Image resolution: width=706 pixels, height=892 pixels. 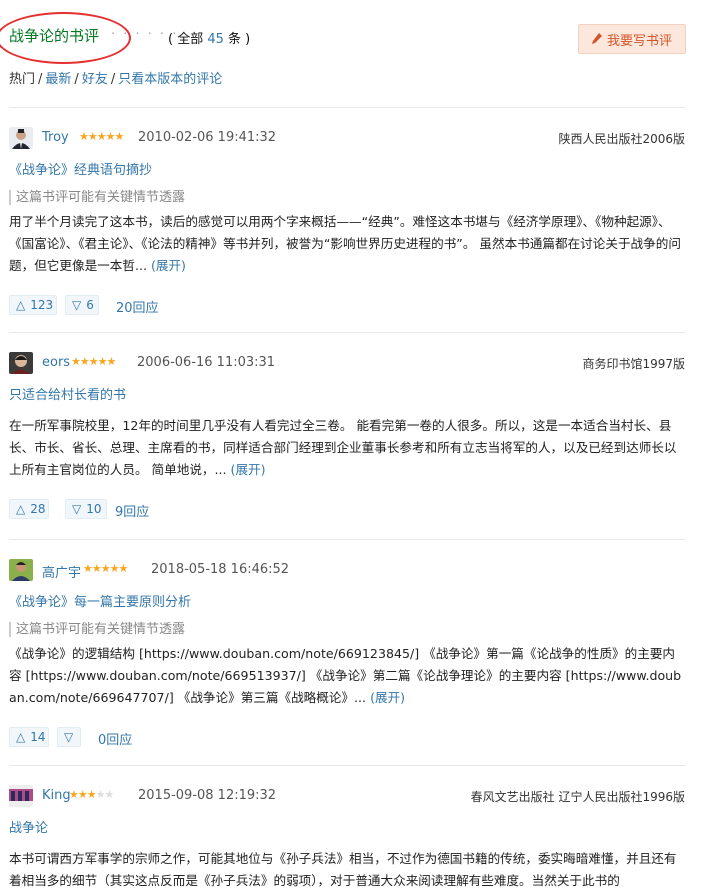 I want to click on review-time: 2010-02-06 19:41:32, so click(x=207, y=137).